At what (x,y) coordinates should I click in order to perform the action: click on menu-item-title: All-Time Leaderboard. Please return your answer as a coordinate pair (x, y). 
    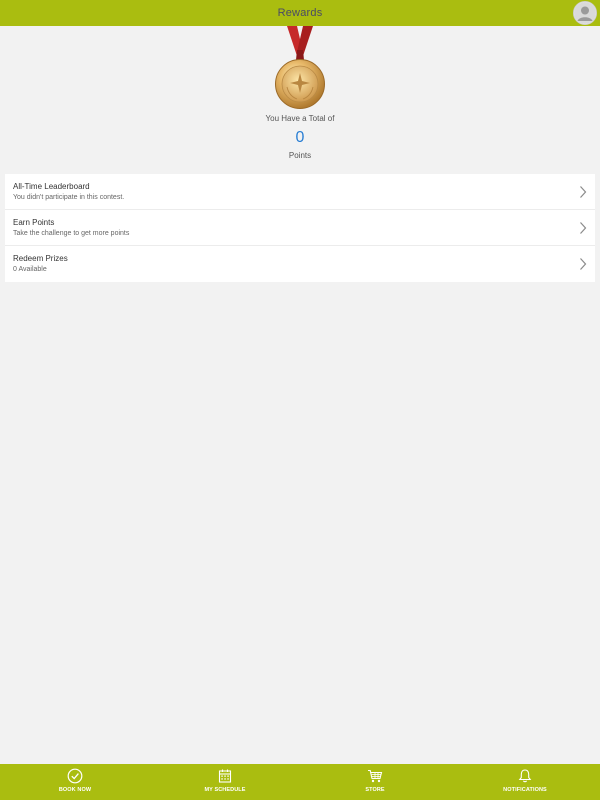
    Looking at the image, I should click on (51, 186).